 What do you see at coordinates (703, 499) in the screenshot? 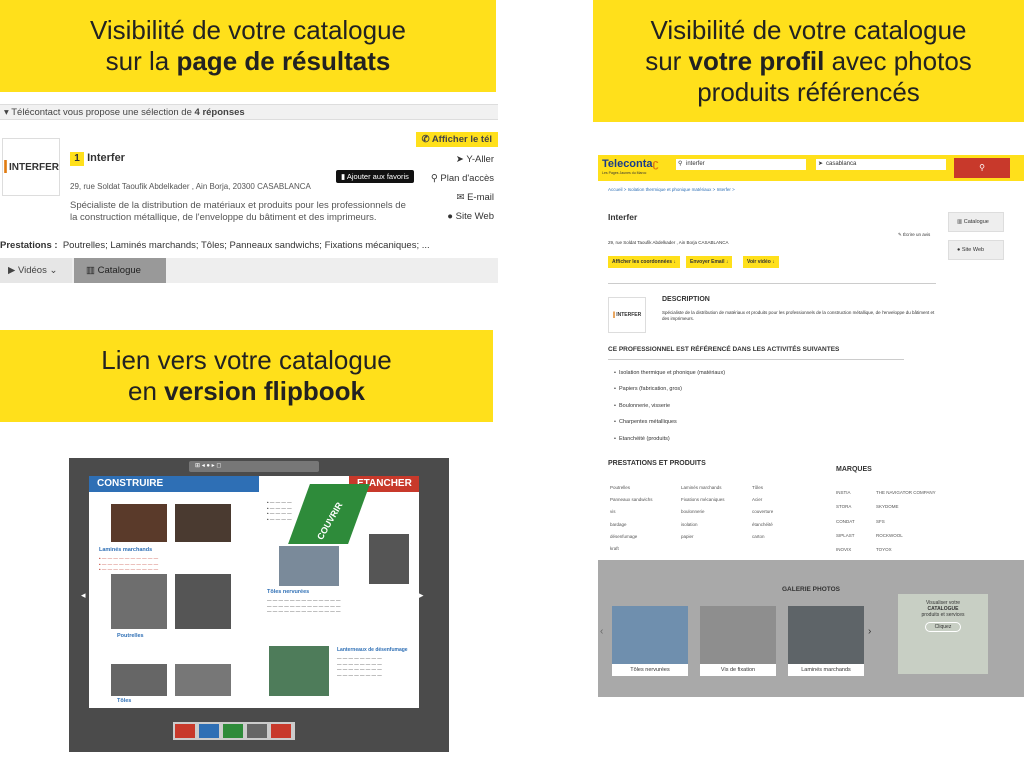
I see `prestation-item: Fixations mécaniques` at bounding box center [703, 499].